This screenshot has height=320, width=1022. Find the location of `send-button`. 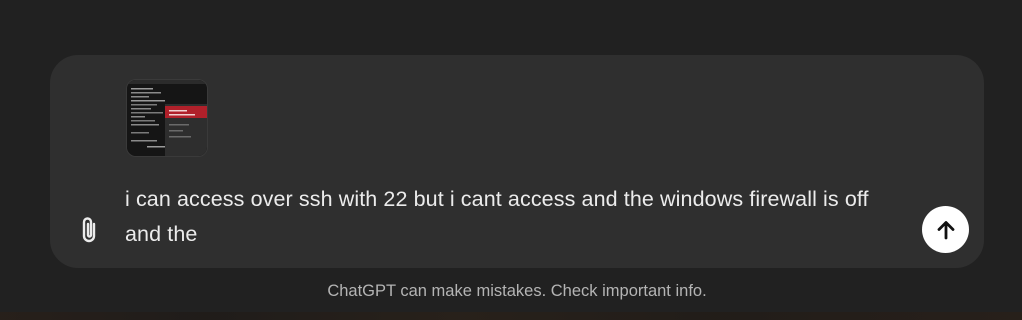

send-button is located at coordinates (945, 229).